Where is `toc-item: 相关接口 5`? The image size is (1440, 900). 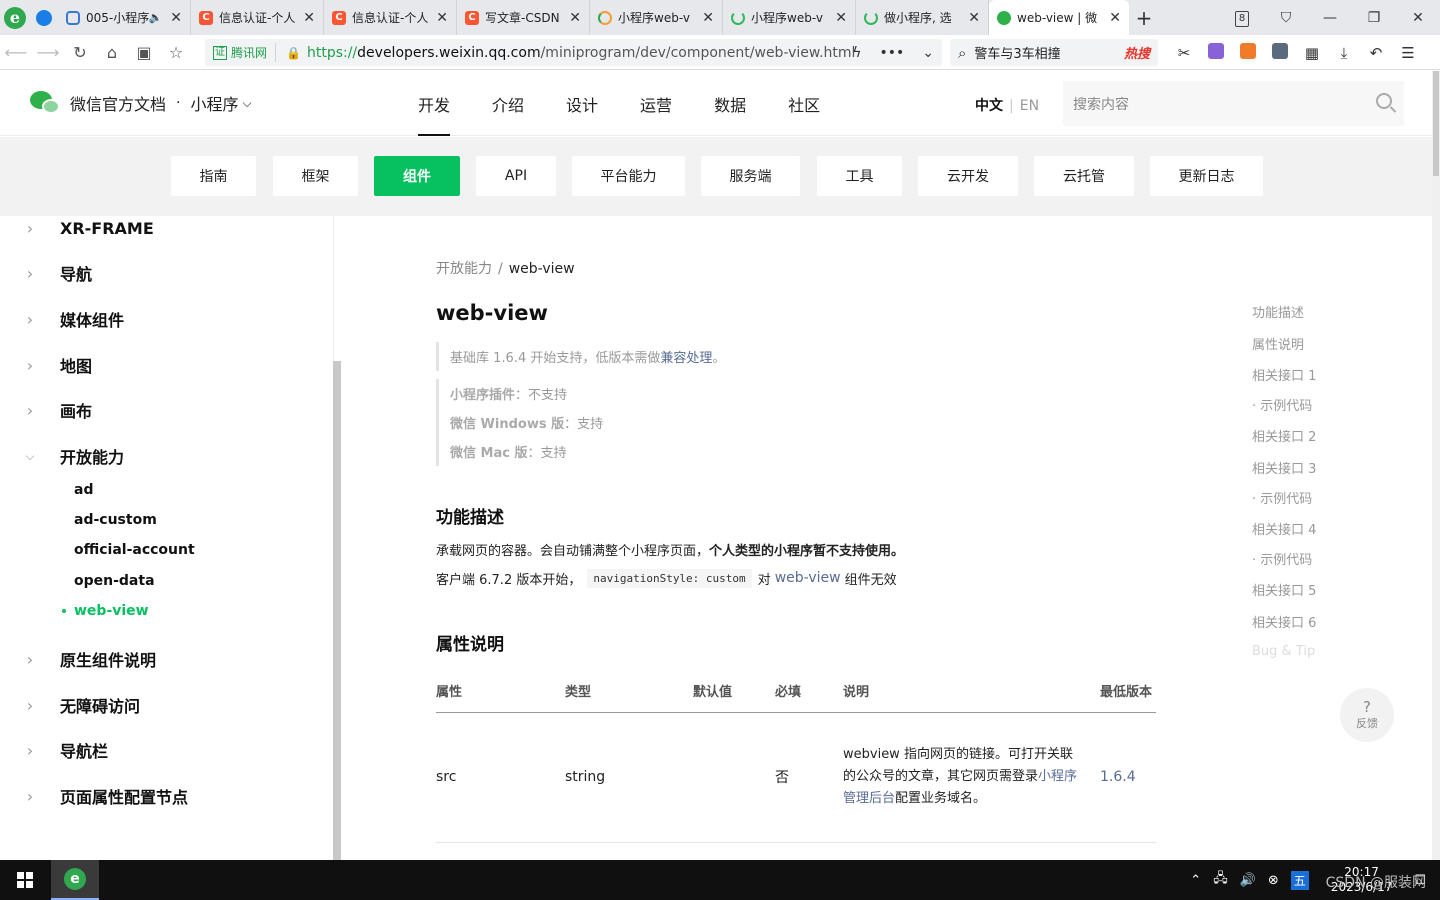
toc-item: 相关接口 5 is located at coordinates (1284, 589).